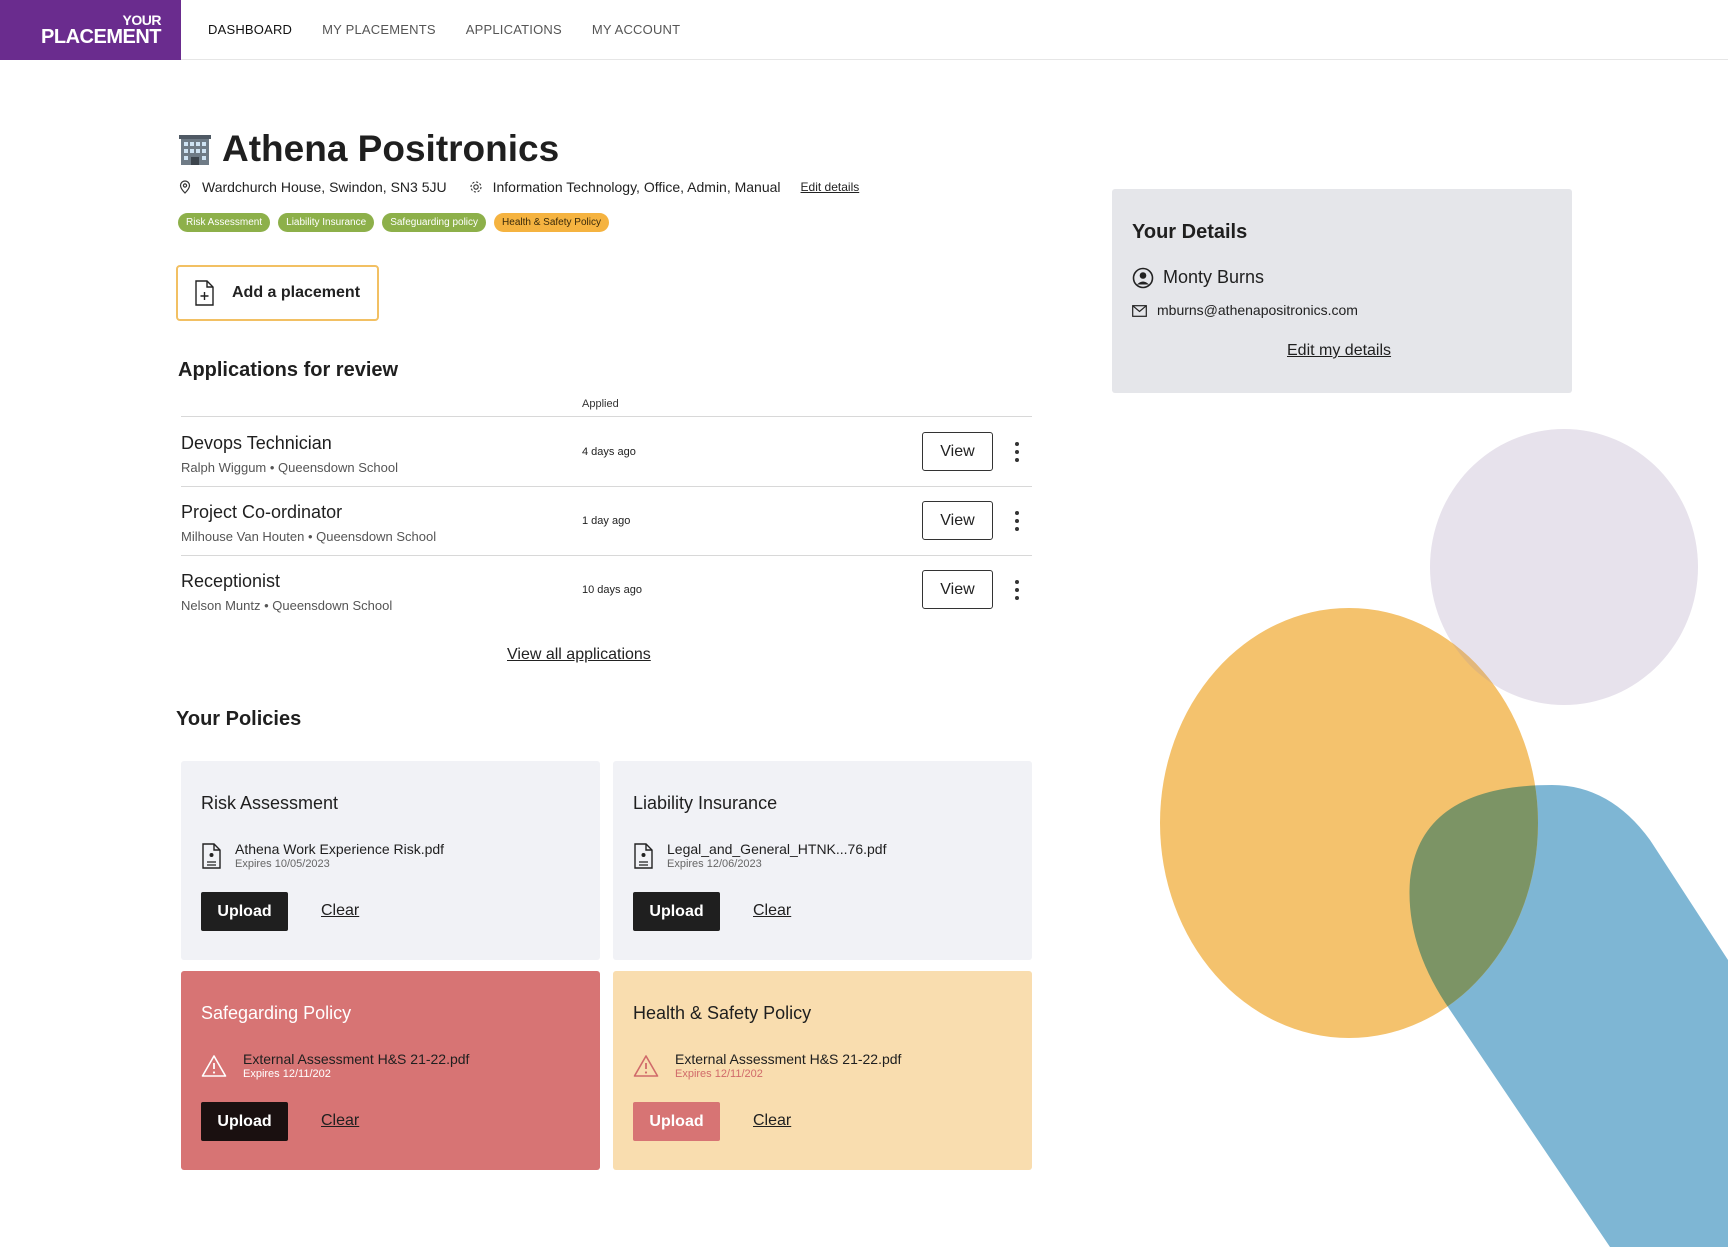 The image size is (1728, 1247). Describe the element at coordinates (224, 222) in the screenshot. I see `tag-risk-assessment: Risk Assessment` at that location.